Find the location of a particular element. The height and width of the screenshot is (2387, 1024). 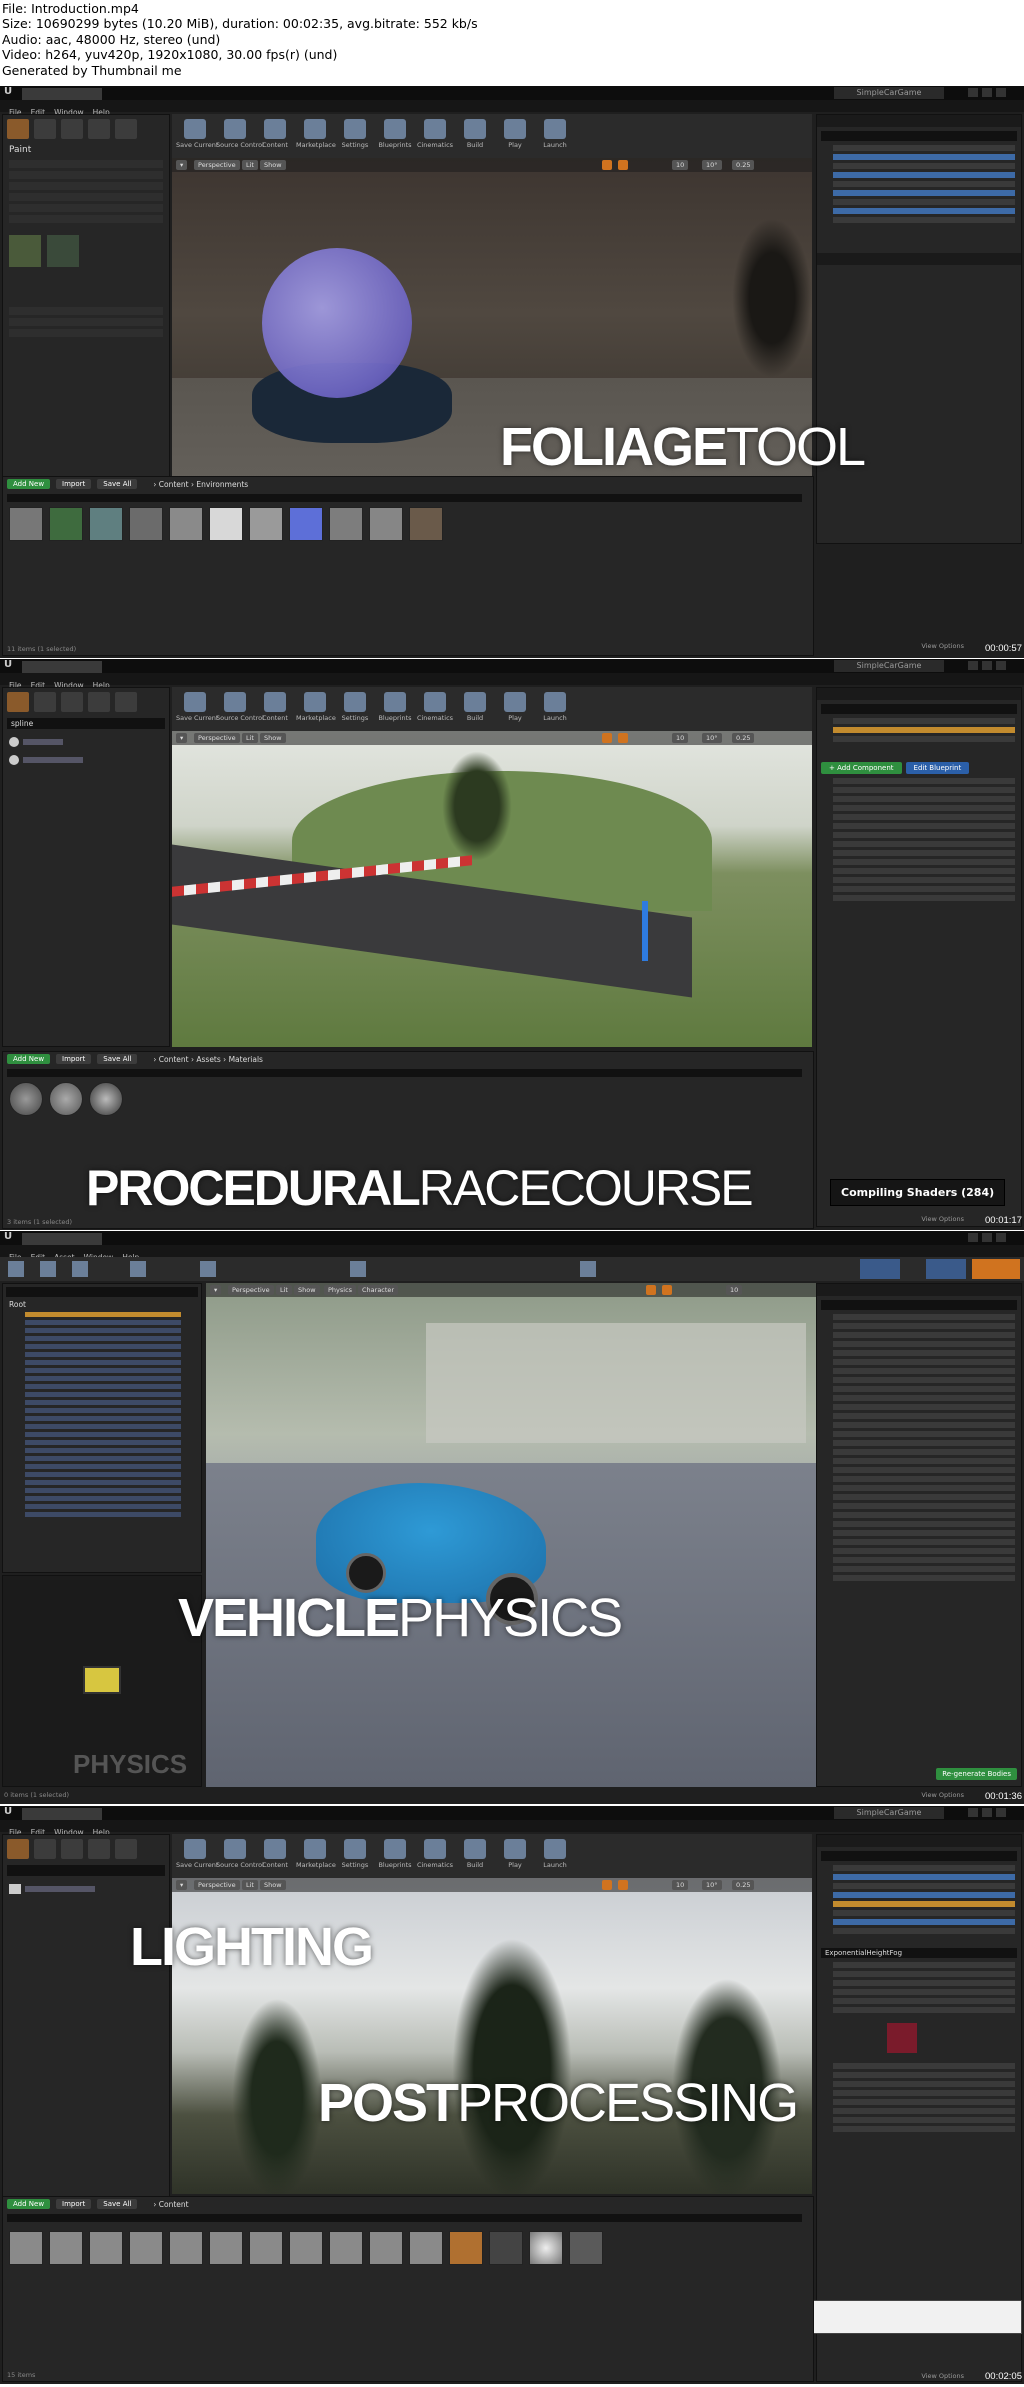

physics-button: Physics is located at coordinates (340, 1290).